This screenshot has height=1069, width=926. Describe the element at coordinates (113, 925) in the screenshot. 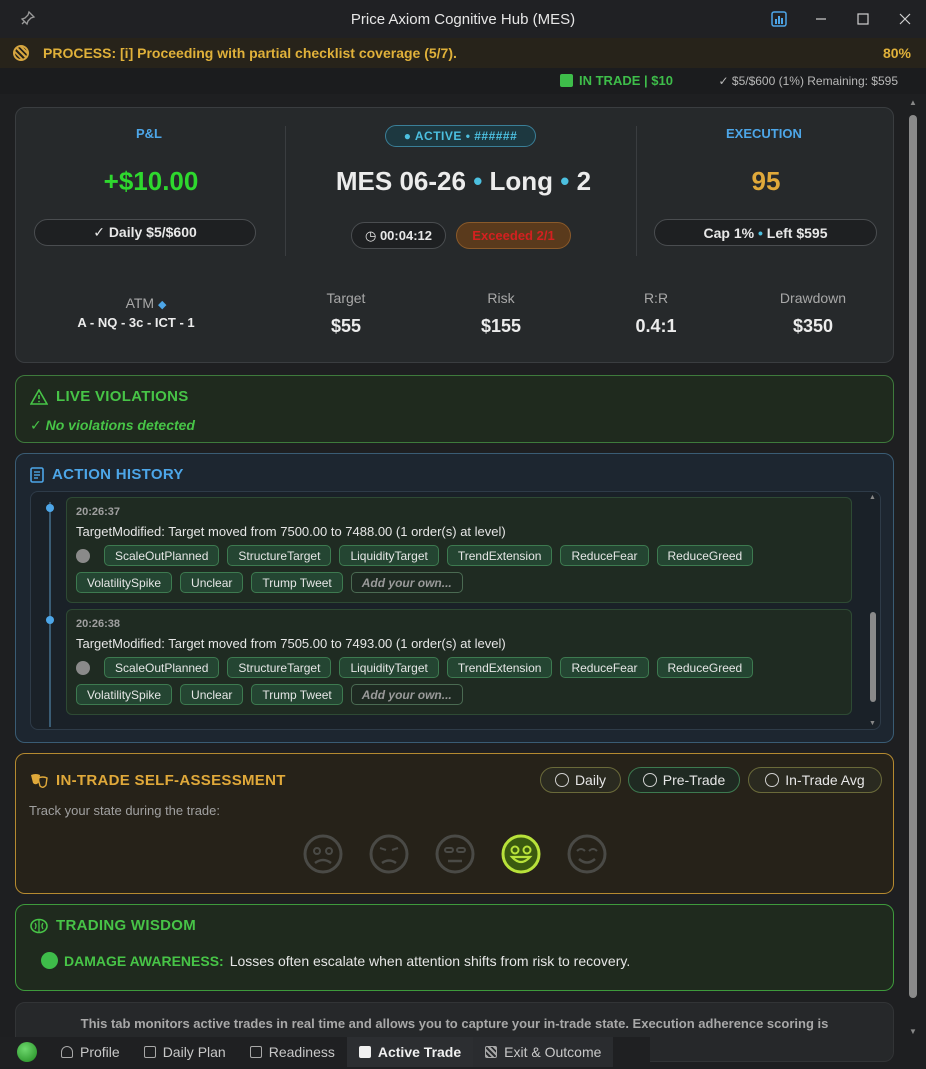

I see `wisdom-title: TRADING WISDOM` at that location.